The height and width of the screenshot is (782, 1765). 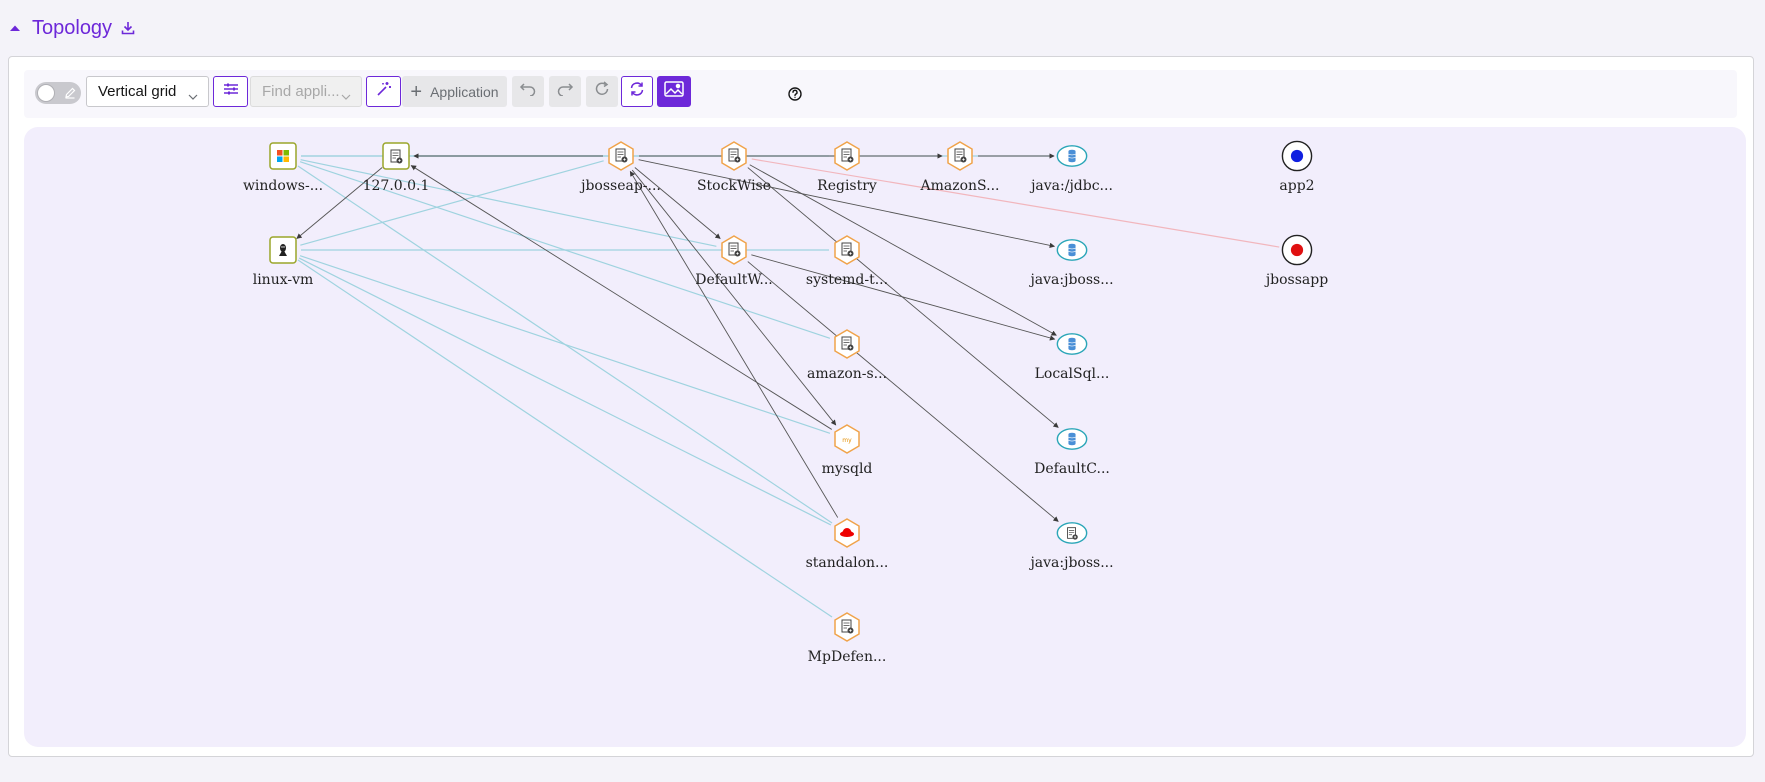 What do you see at coordinates (464, 91) in the screenshot?
I see `add-application-label: Application` at bounding box center [464, 91].